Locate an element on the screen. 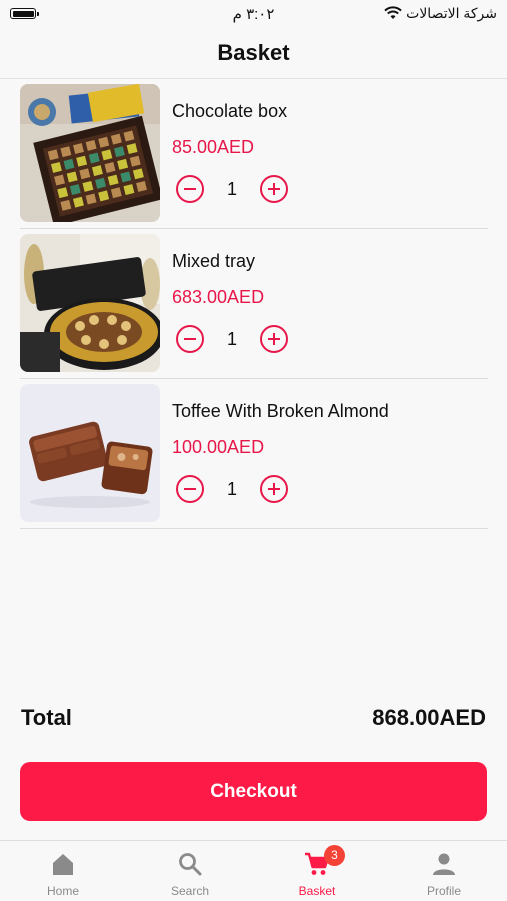 This screenshot has height=901, width=507. tab-search: Search is located at coordinates (190, 871).